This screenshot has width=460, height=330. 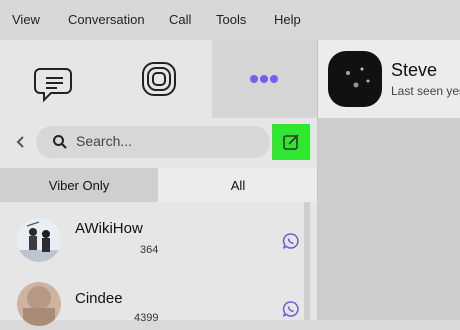 I want to click on menu-view: View, so click(x=26, y=19).